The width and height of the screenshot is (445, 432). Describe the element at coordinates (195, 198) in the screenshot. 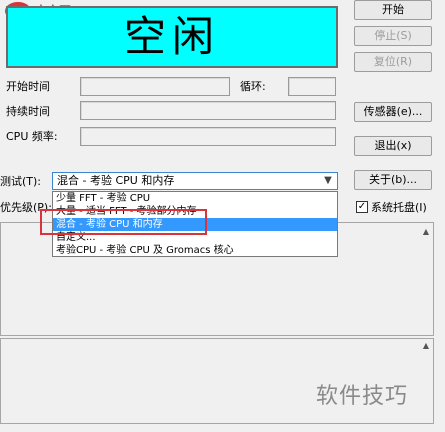

I see `dropdown-option: 少量 FFT - 考验 CPU` at that location.